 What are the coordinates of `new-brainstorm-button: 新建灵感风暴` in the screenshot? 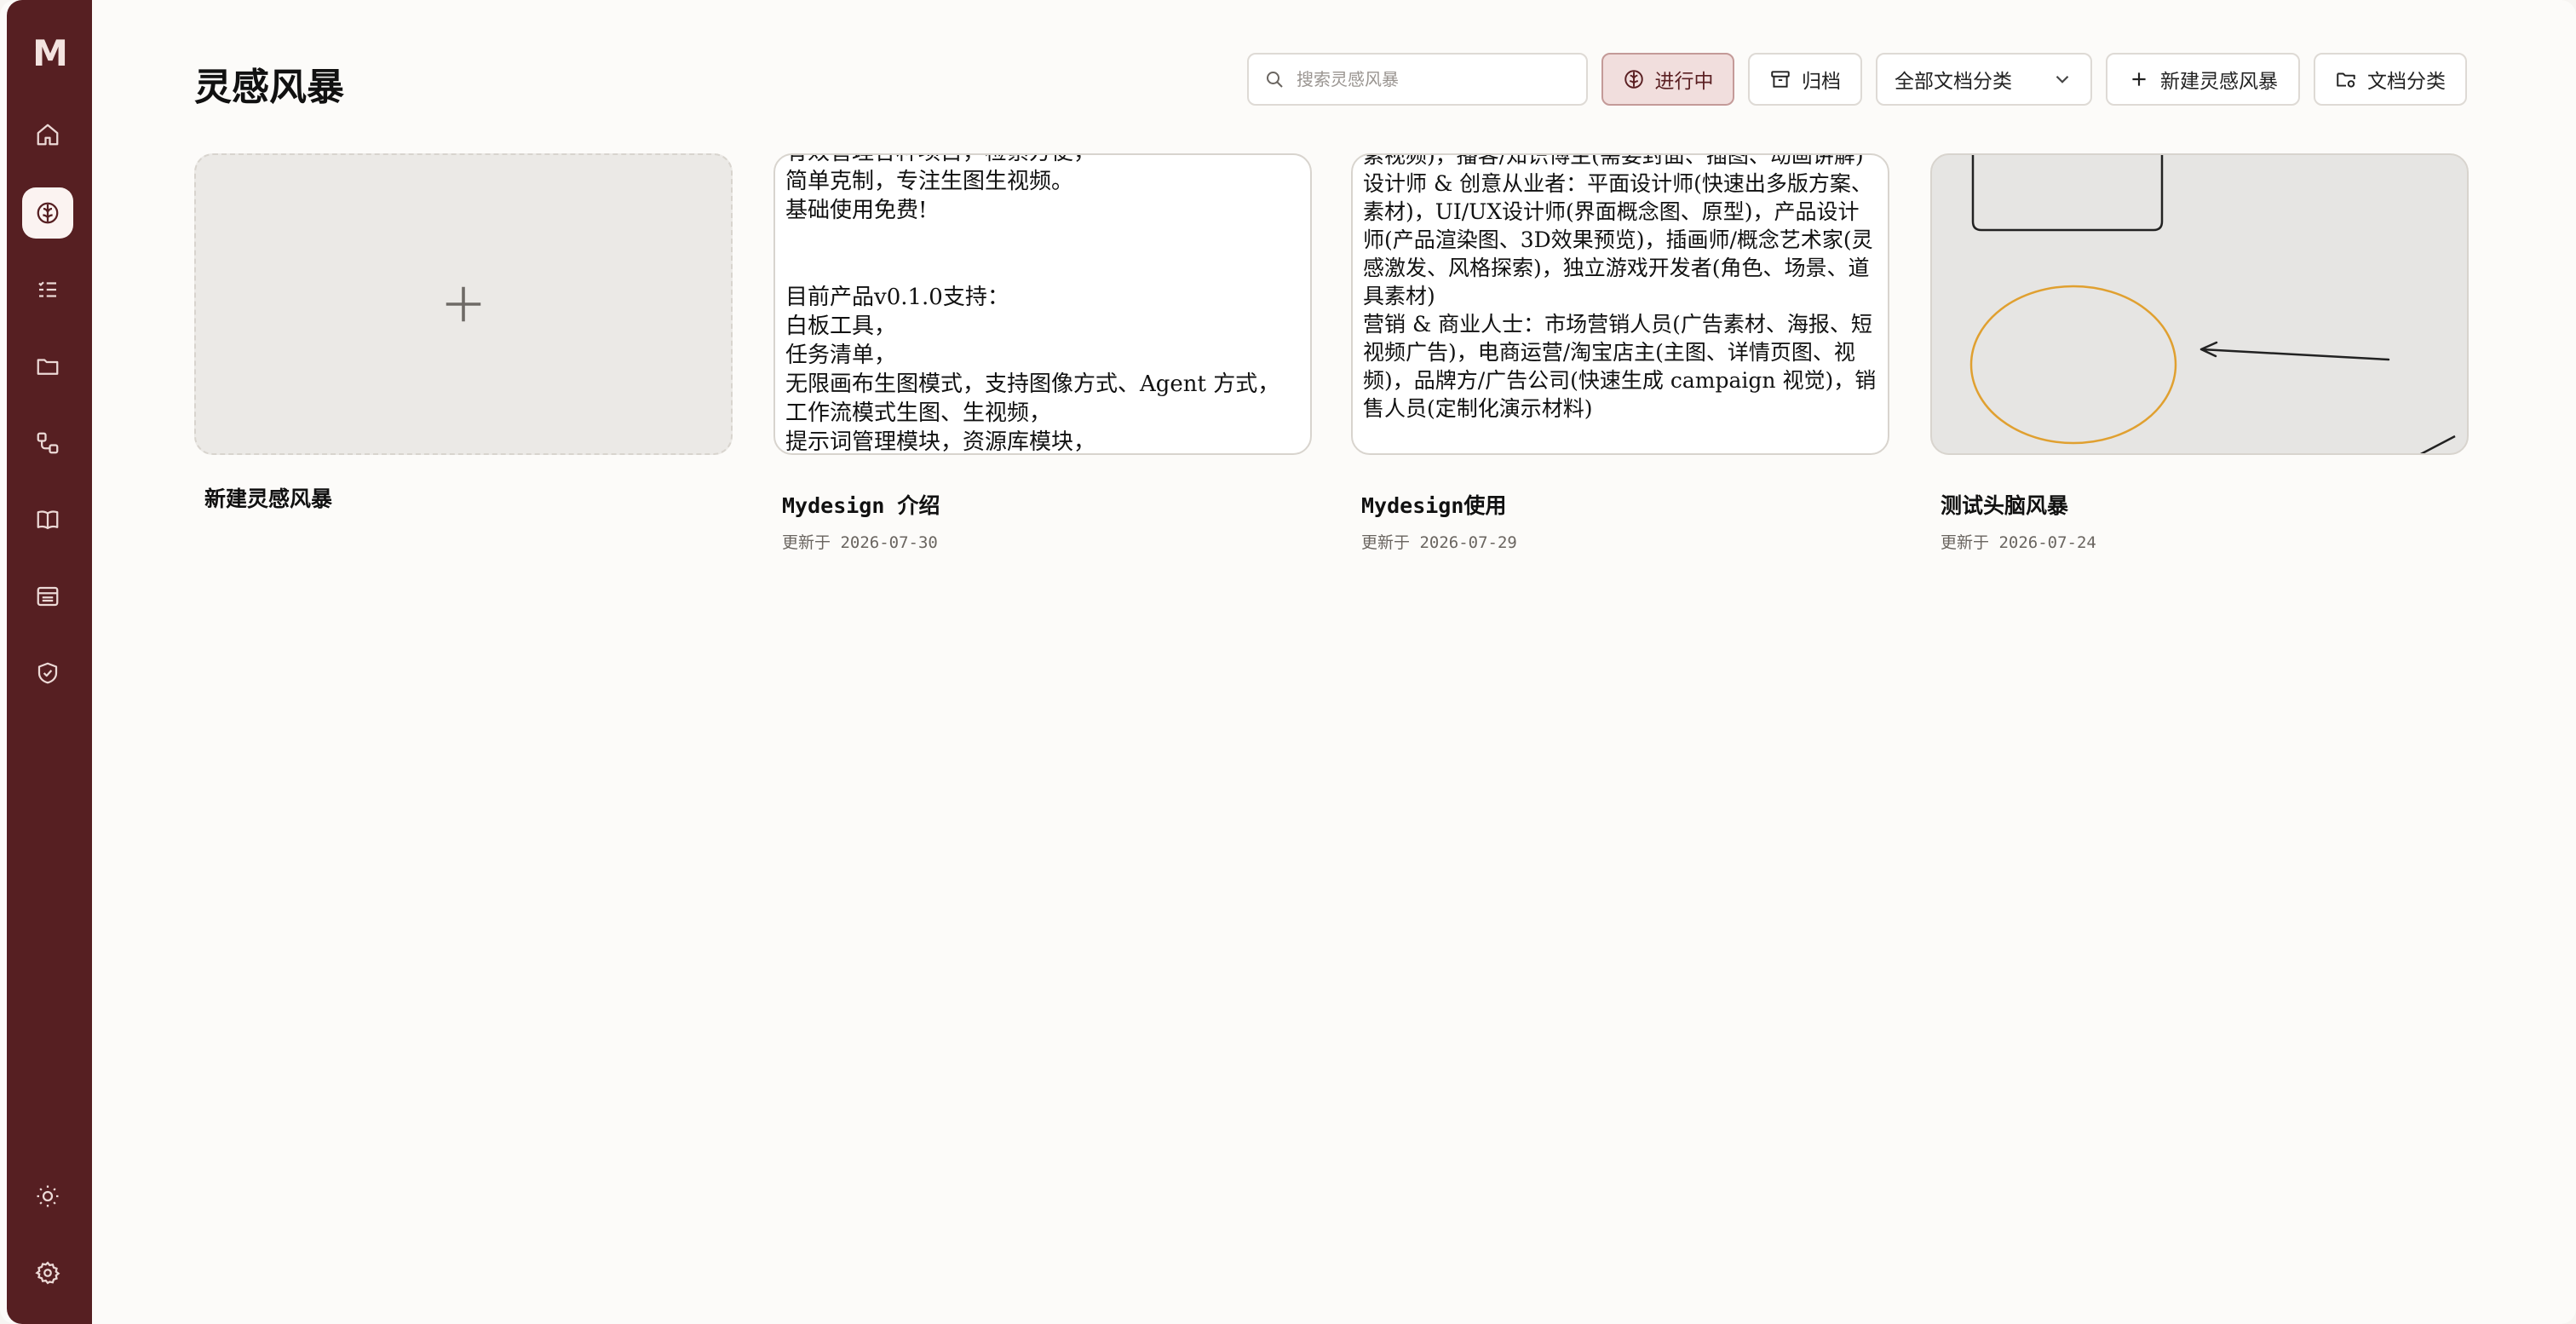 It's located at (2203, 79).